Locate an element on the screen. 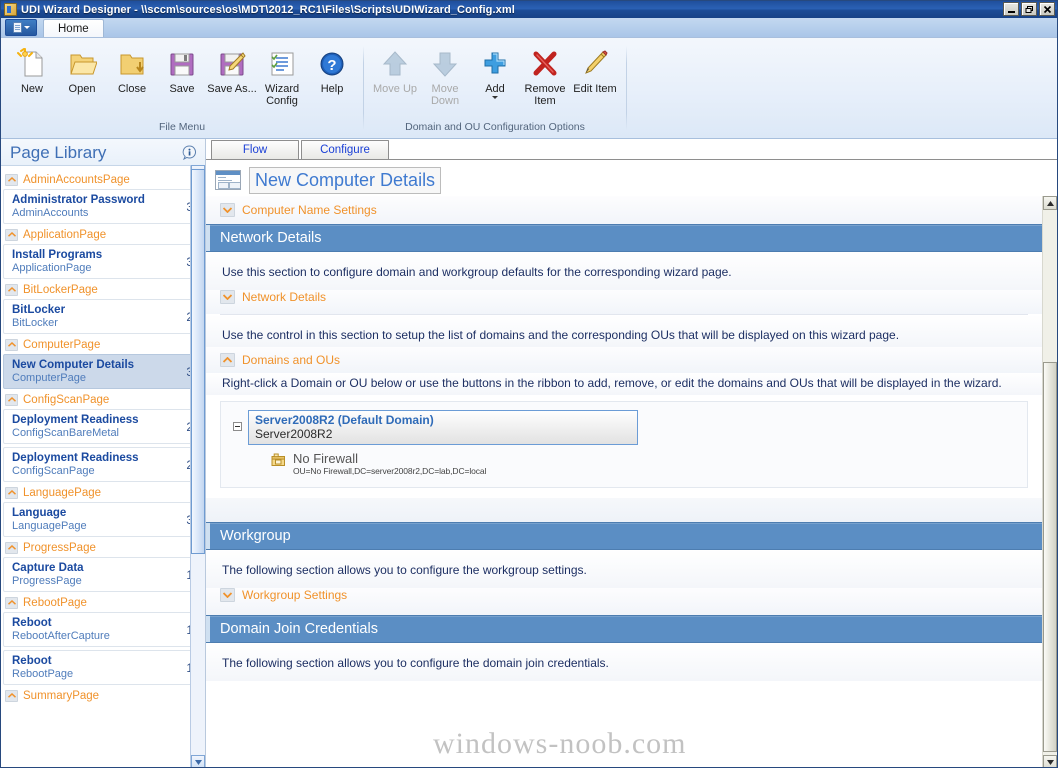 Image resolution: width=1058 pixels, height=768 pixels. configure-scrollbar is located at coordinates (1049, 481).